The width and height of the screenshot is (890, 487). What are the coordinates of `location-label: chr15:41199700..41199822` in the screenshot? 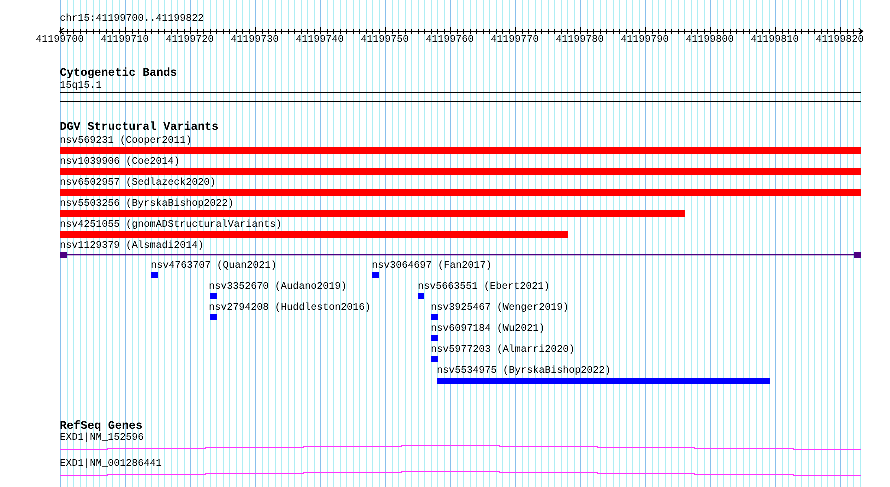 It's located at (132, 19).